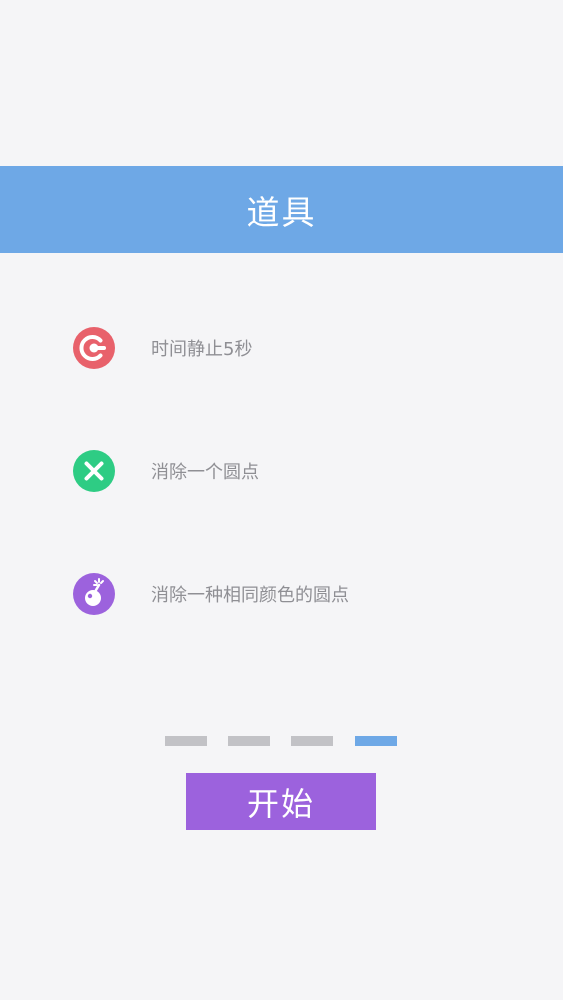  I want to click on item-label: 时间静止5秒, so click(202, 349).